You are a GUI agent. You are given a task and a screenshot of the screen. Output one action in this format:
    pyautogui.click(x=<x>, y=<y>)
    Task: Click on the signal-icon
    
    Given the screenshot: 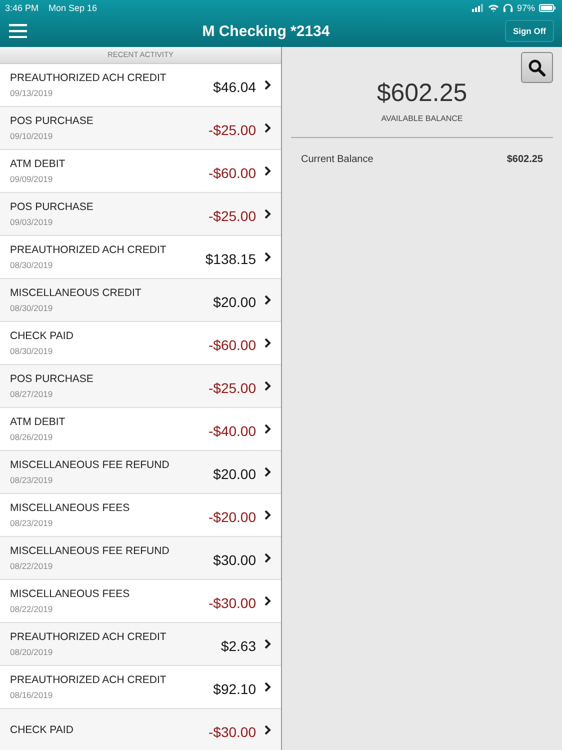 What is the action you would take?
    pyautogui.click(x=478, y=8)
    